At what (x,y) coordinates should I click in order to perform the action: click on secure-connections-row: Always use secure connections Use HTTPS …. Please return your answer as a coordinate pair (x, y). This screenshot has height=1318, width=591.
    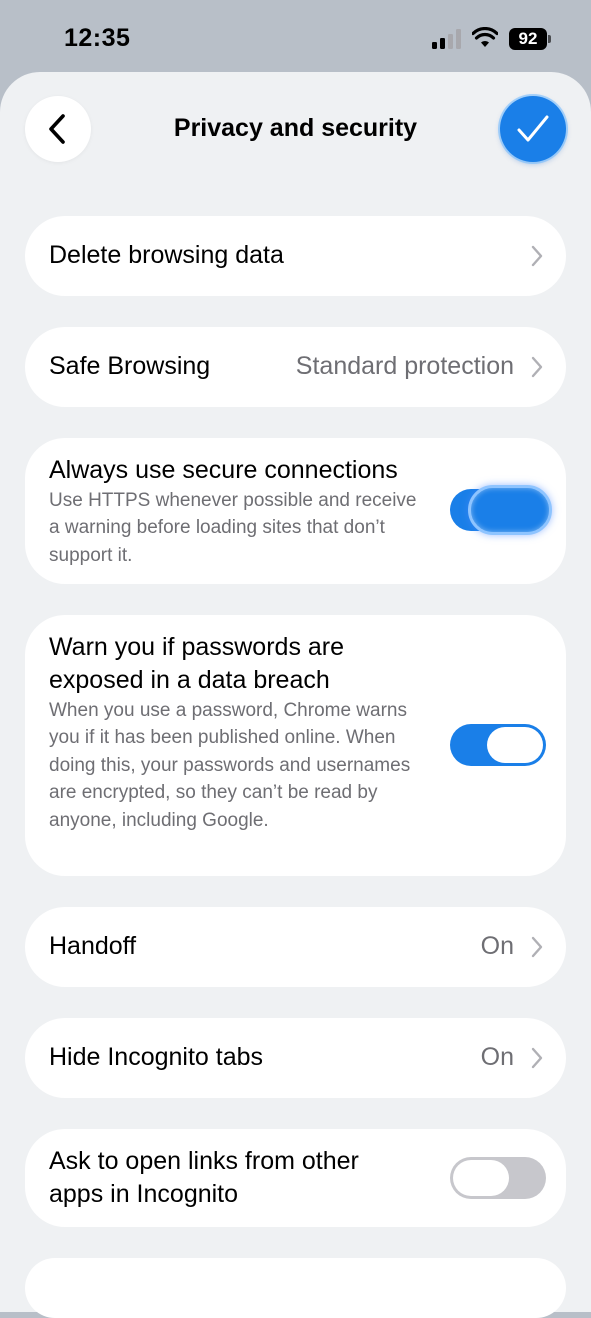
    Looking at the image, I should click on (295, 511).